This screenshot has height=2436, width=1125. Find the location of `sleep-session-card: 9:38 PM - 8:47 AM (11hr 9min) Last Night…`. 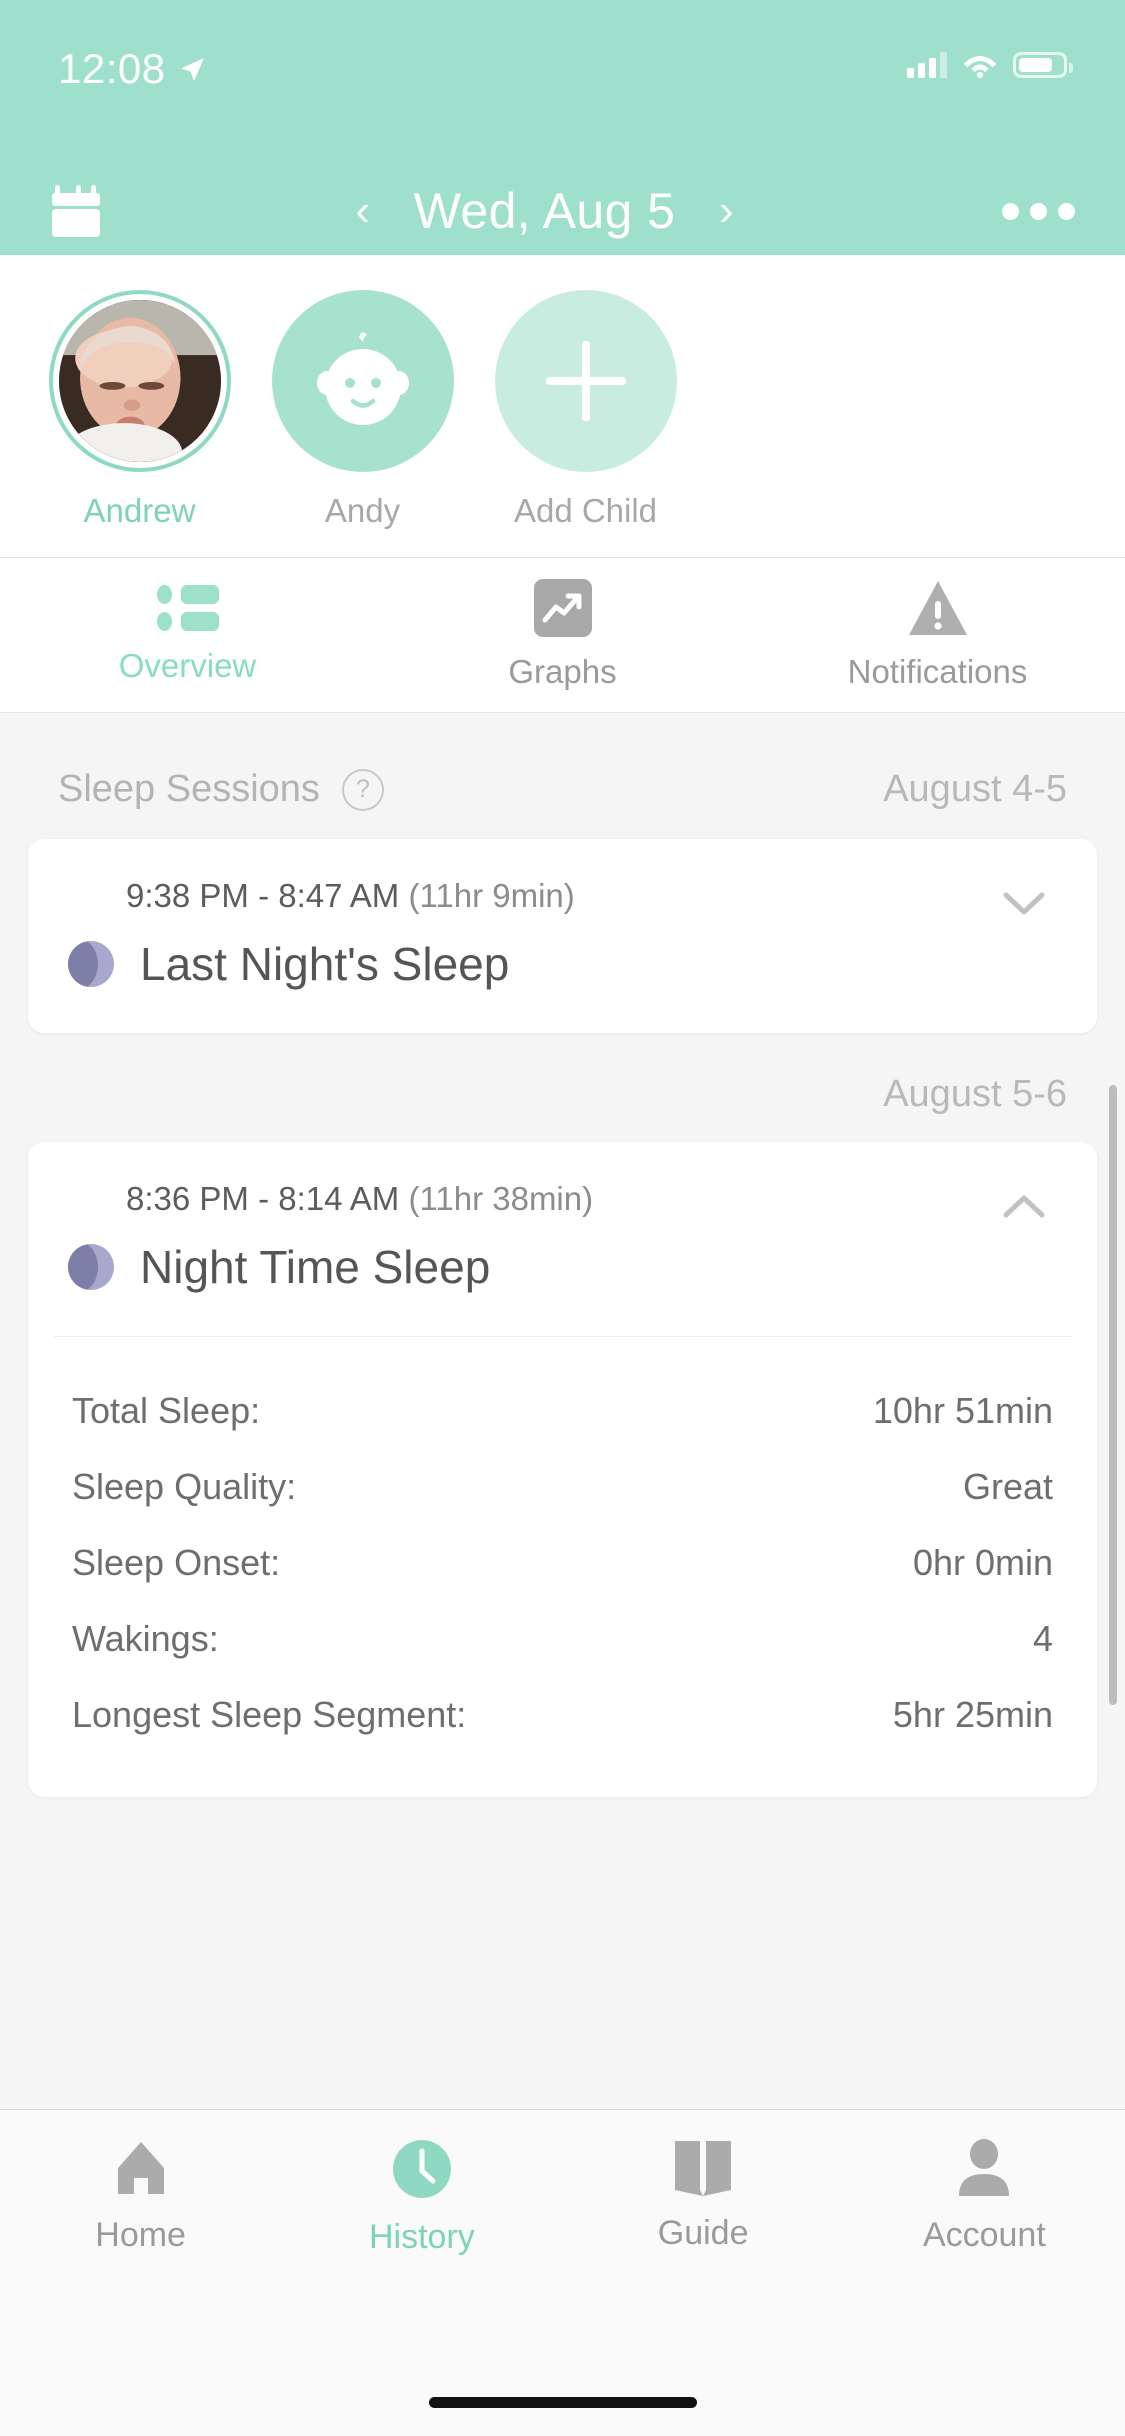

sleep-session-card: 9:38 PM - 8:47 AM (11hr 9min) Last Night… is located at coordinates (562, 936).